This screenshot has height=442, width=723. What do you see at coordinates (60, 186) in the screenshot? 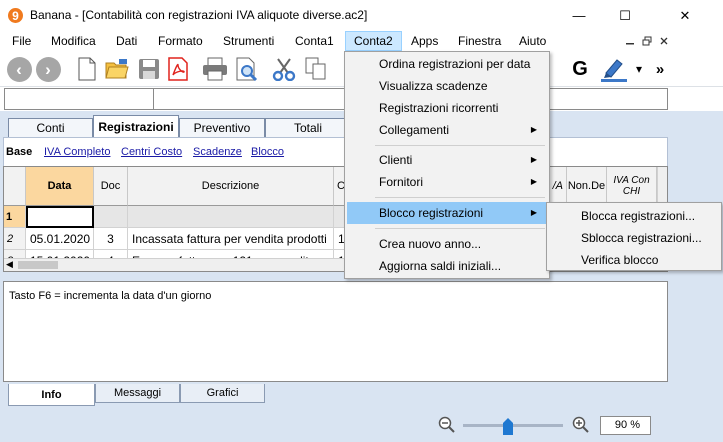
I see `header-data: Data` at bounding box center [60, 186].